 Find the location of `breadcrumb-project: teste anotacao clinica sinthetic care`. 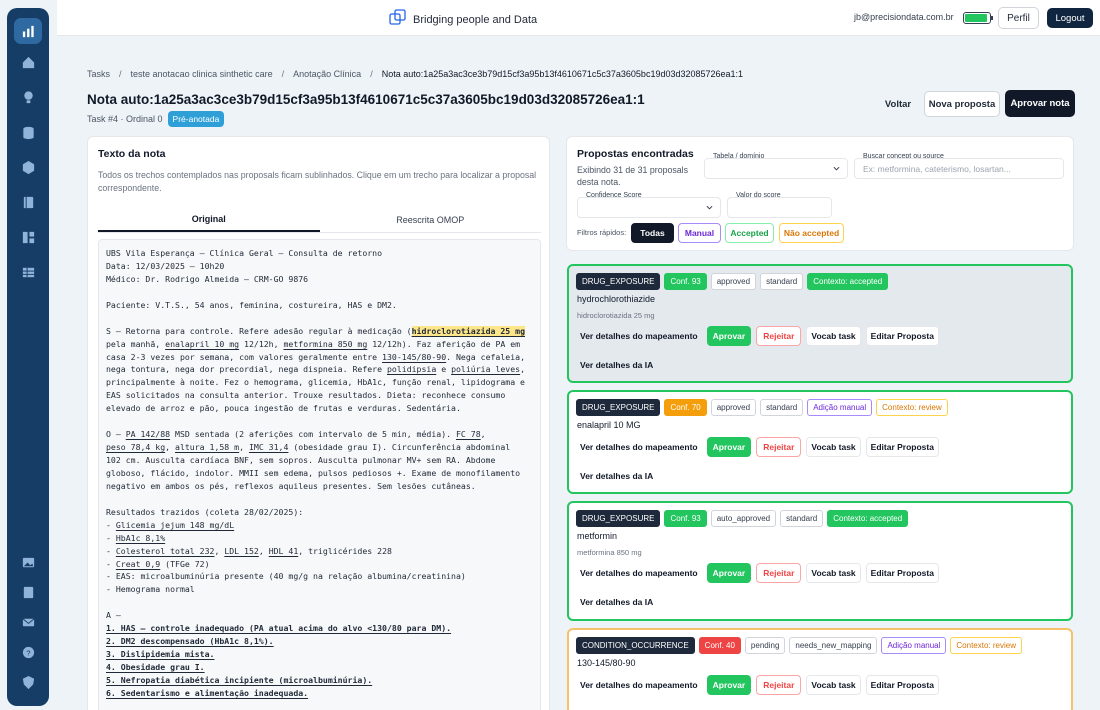

breadcrumb-project: teste anotacao clinica sinthetic care is located at coordinates (202, 74).